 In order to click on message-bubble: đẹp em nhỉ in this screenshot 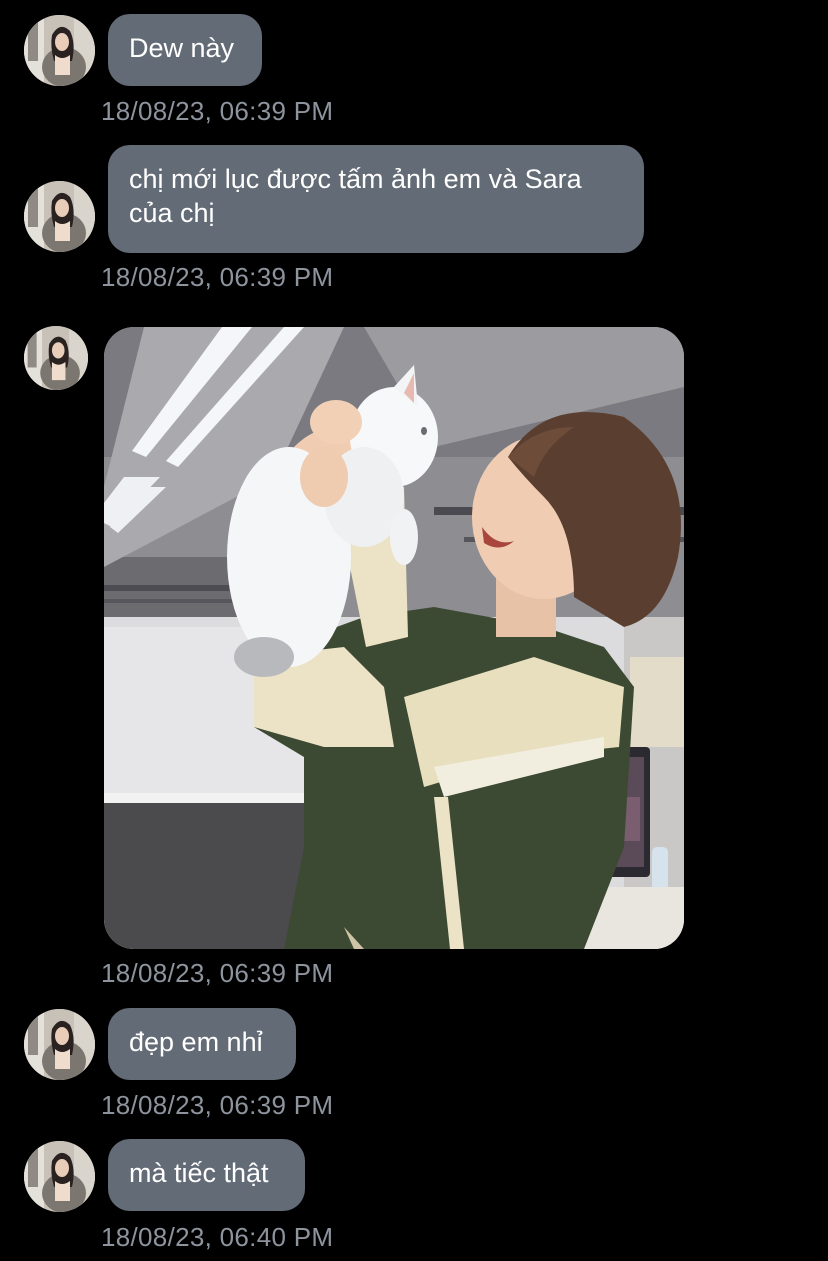, I will do `click(202, 1044)`.